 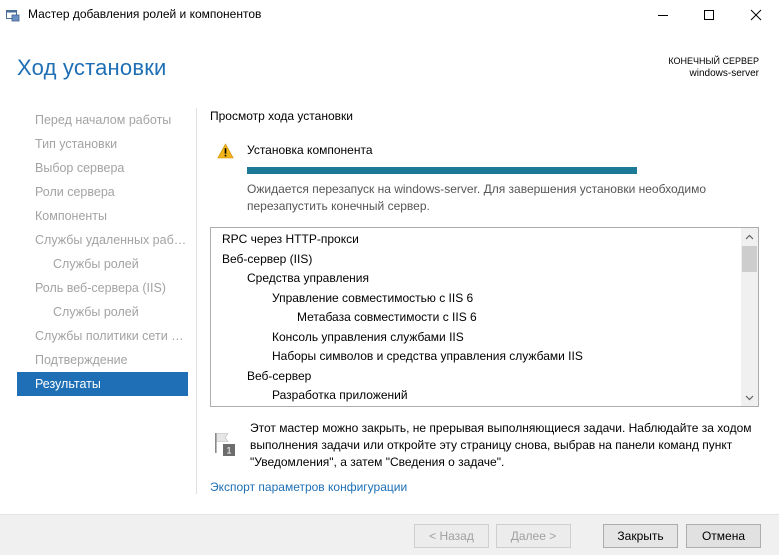 I want to click on close-window-button, so click(x=756, y=15).